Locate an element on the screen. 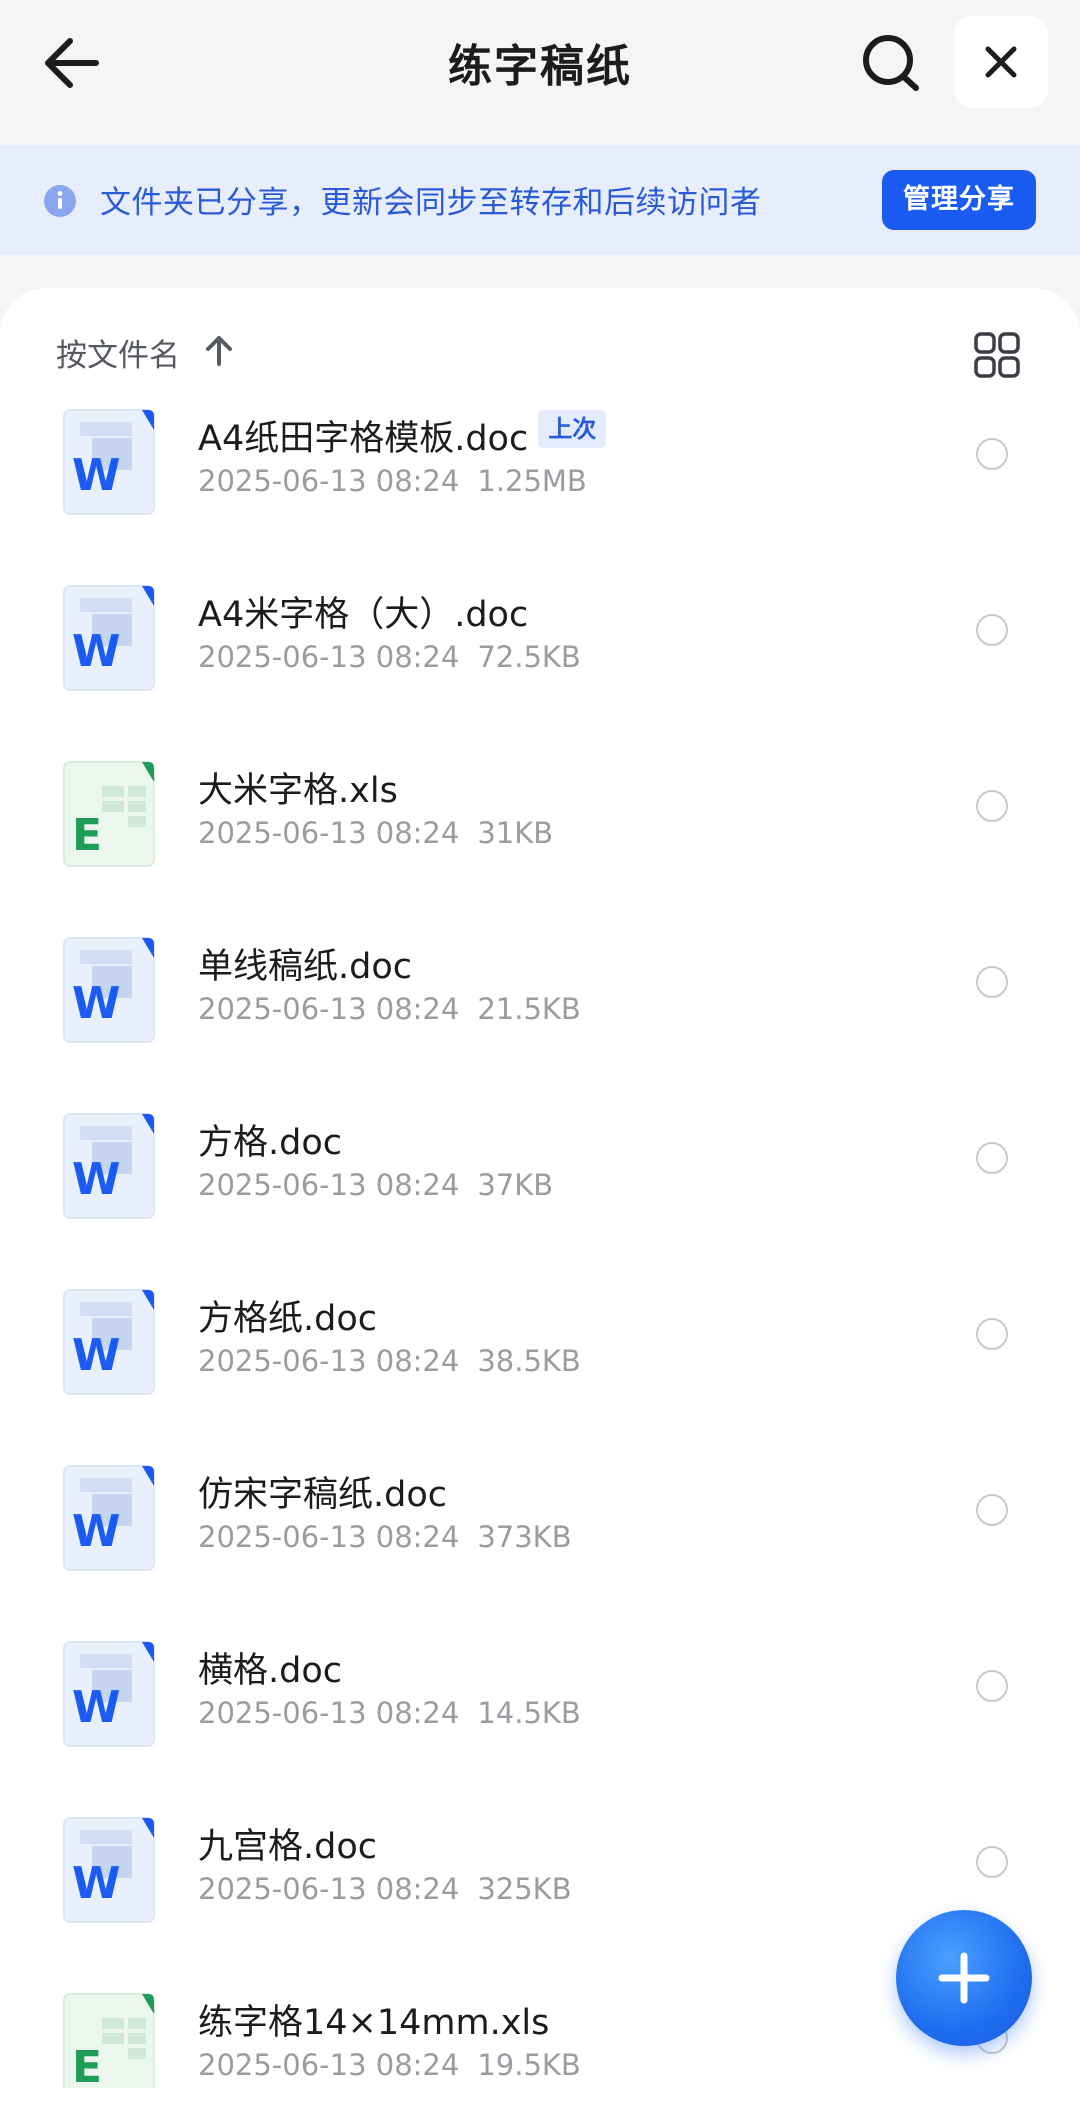 The image size is (1080, 2118). file-size: 325KB is located at coordinates (524, 1889).